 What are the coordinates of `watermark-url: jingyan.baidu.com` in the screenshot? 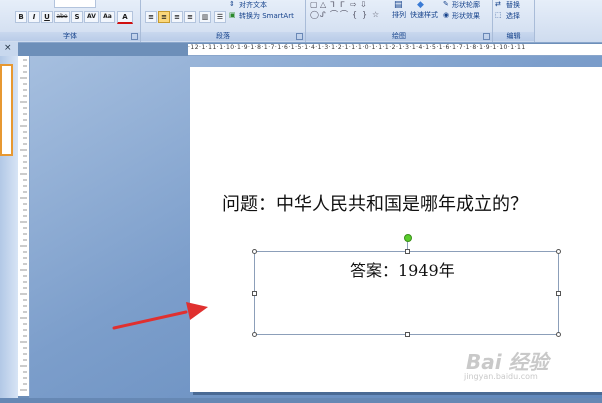 It's located at (501, 376).